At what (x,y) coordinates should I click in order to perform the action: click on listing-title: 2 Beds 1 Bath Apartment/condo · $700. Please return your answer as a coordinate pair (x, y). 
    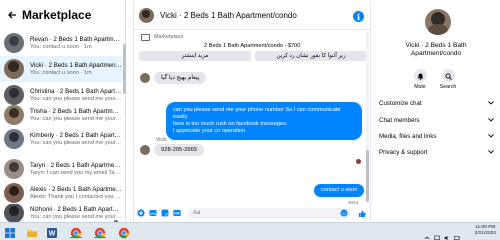
    Looking at the image, I should click on (252, 46).